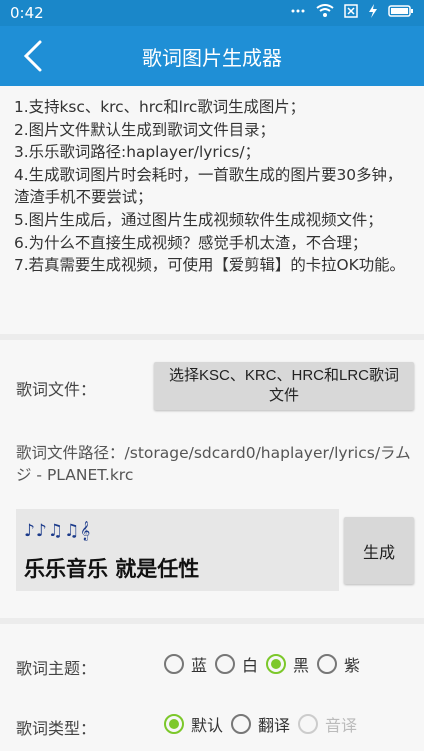 Image resolution: width=424 pixels, height=751 pixels. Describe the element at coordinates (209, 265) in the screenshot. I see `instruction-line: 7.若真需要生成视频，可使用【爱剪辑】的卡拉OK功能。` at that location.